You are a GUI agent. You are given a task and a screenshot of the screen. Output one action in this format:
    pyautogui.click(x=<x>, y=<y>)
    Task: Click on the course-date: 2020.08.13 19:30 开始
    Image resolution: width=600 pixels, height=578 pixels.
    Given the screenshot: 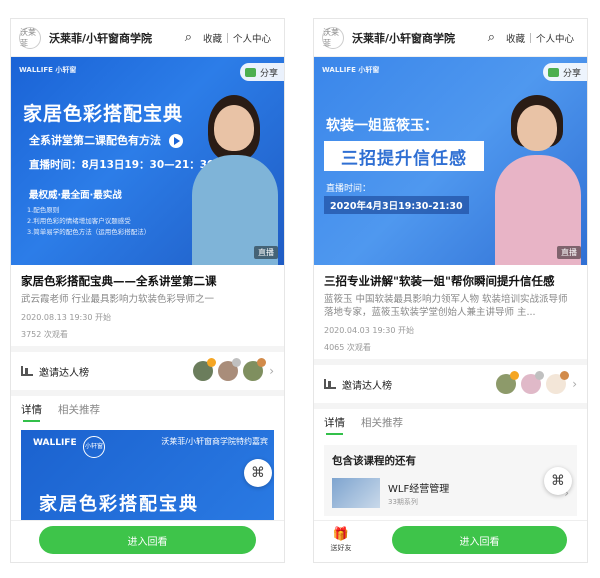 What is the action you would take?
    pyautogui.click(x=66, y=317)
    